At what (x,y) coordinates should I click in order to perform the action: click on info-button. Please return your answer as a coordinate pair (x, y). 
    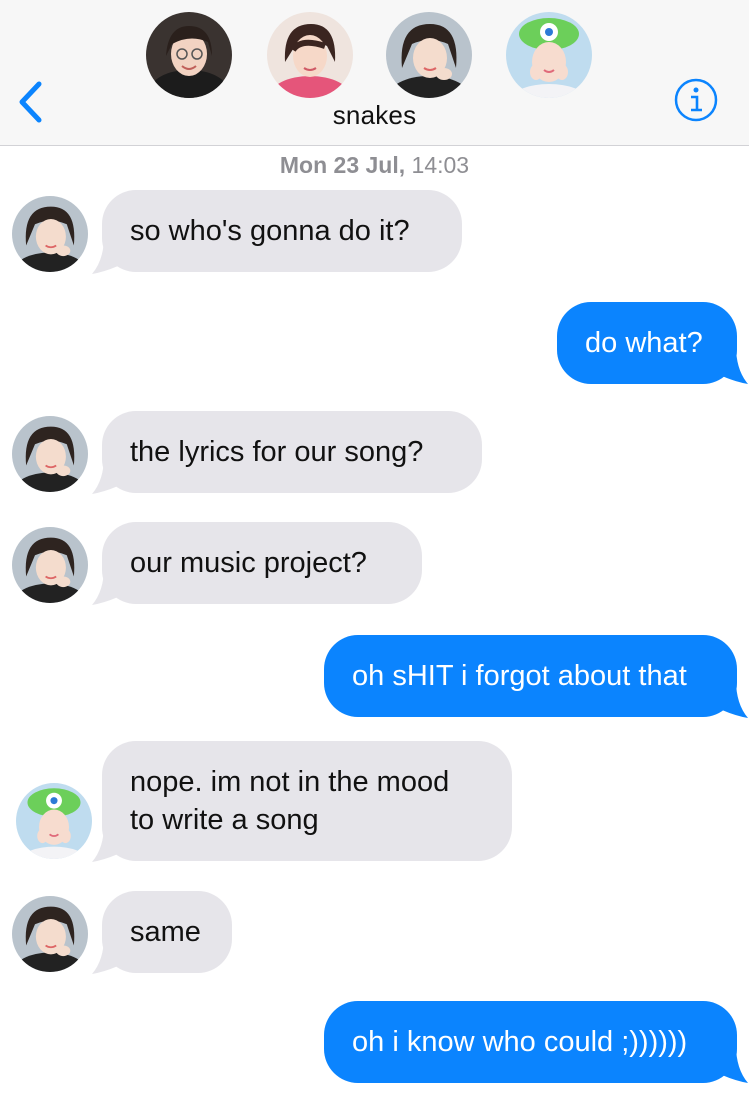
    Looking at the image, I should click on (696, 100).